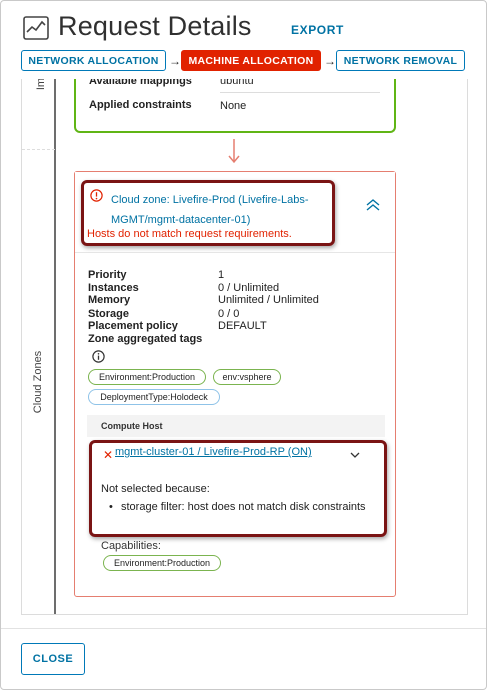  I want to click on storage-value: 0 / 0, so click(229, 314).